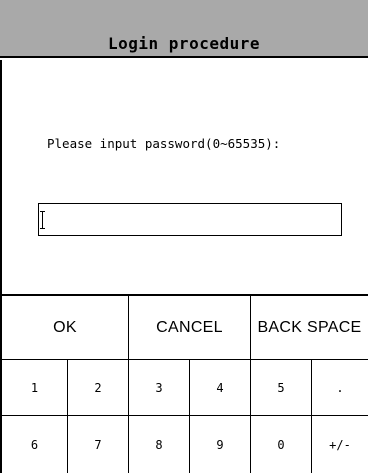 The width and height of the screenshot is (368, 473). What do you see at coordinates (42, 219) in the screenshot?
I see `text-cursor-icon` at bounding box center [42, 219].